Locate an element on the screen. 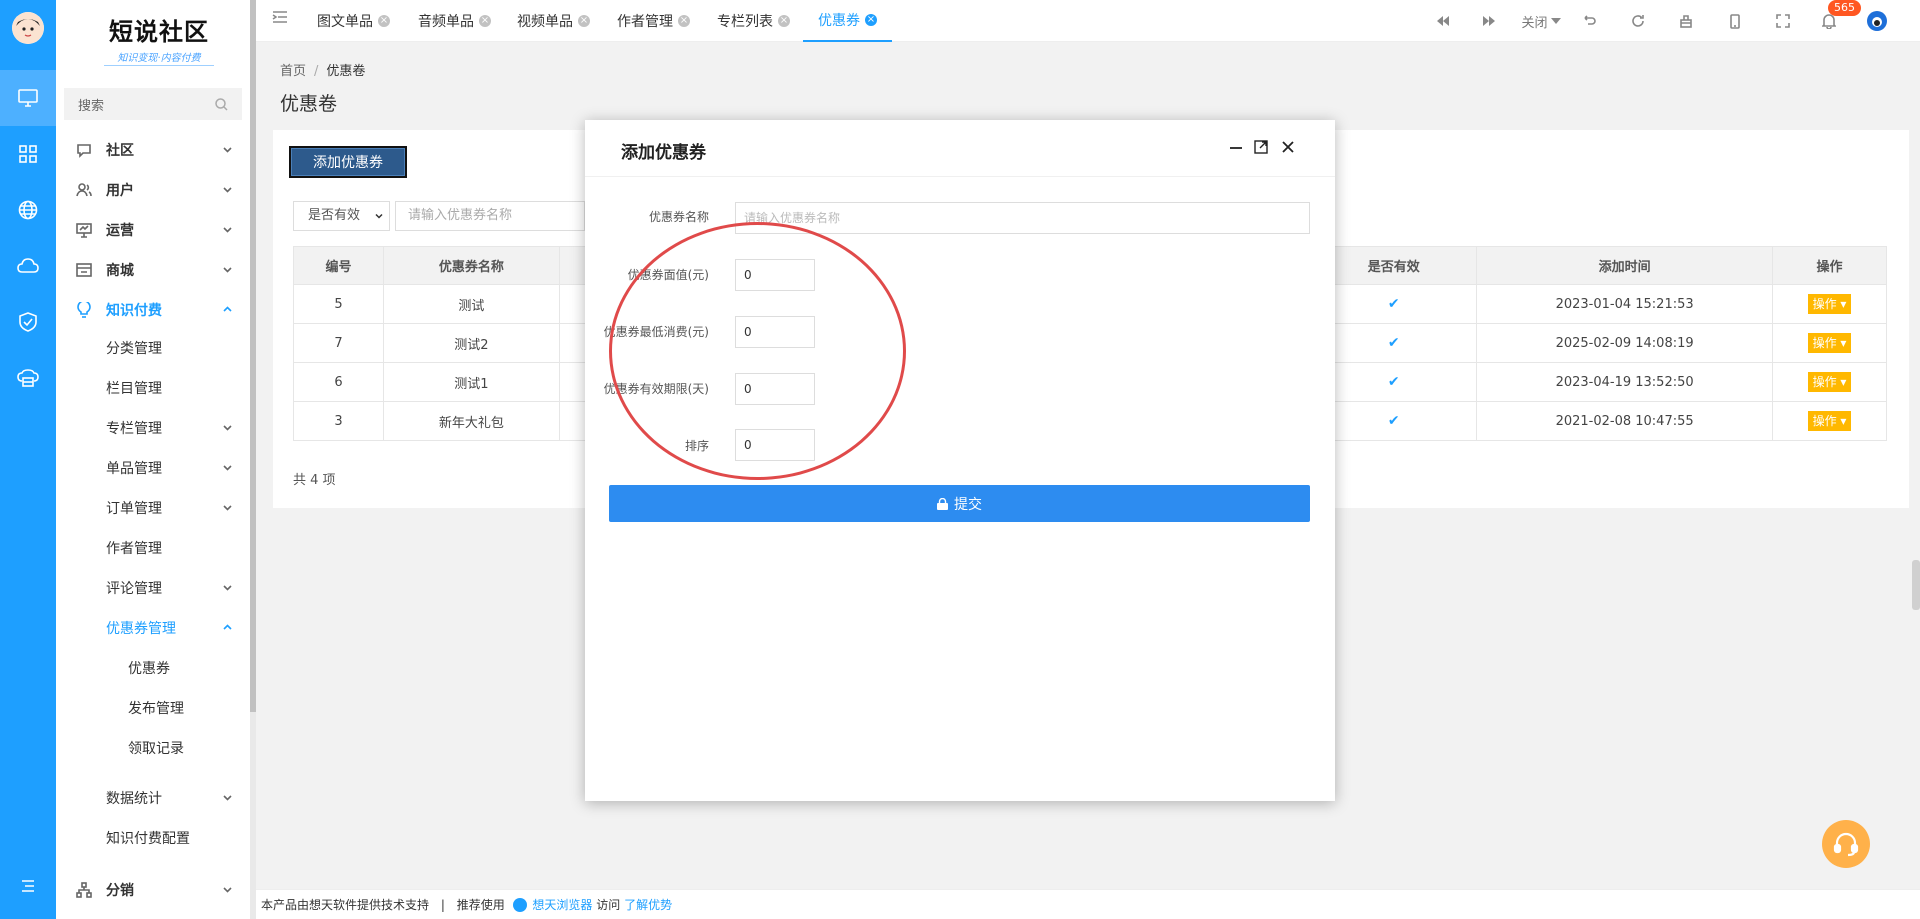 The height and width of the screenshot is (919, 1920). dialog-close-button is located at coordinates (1288, 147).